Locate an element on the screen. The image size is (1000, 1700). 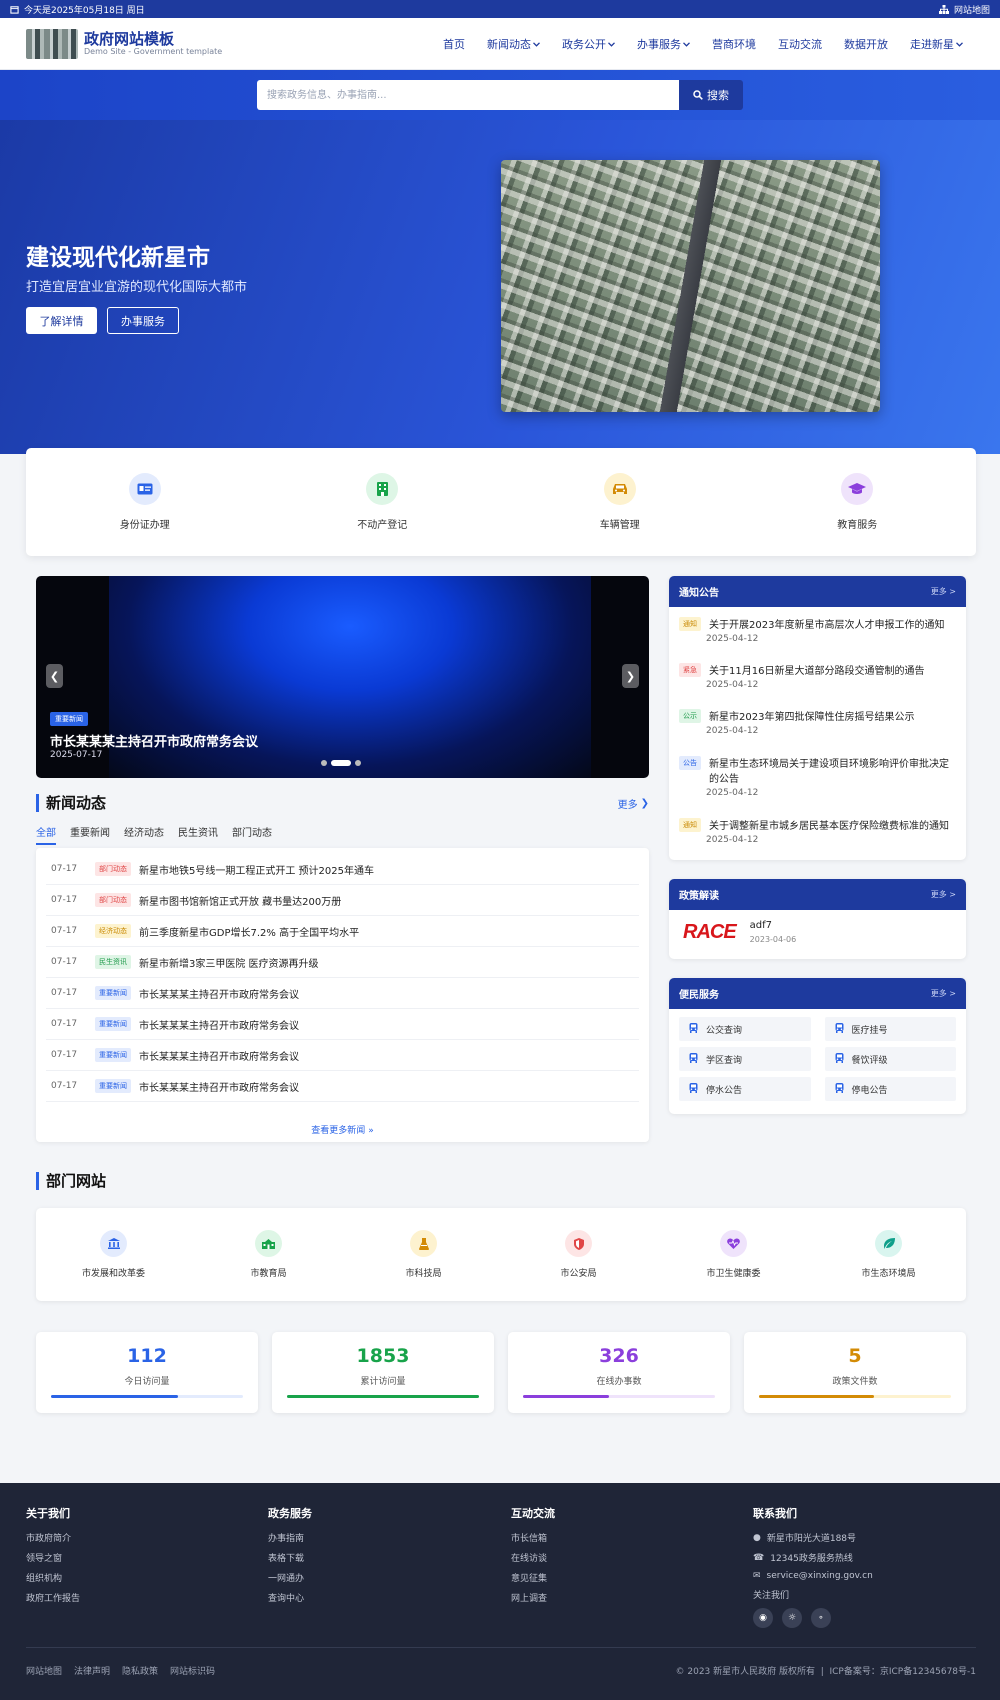
department-item: 市公安局 is located at coordinates (579, 1254).